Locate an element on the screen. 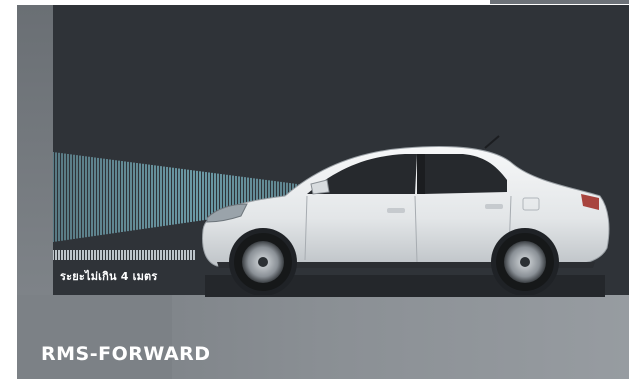 This screenshot has height=379, width=629. feature-title: RMS-FORWARD is located at coordinates (126, 354).